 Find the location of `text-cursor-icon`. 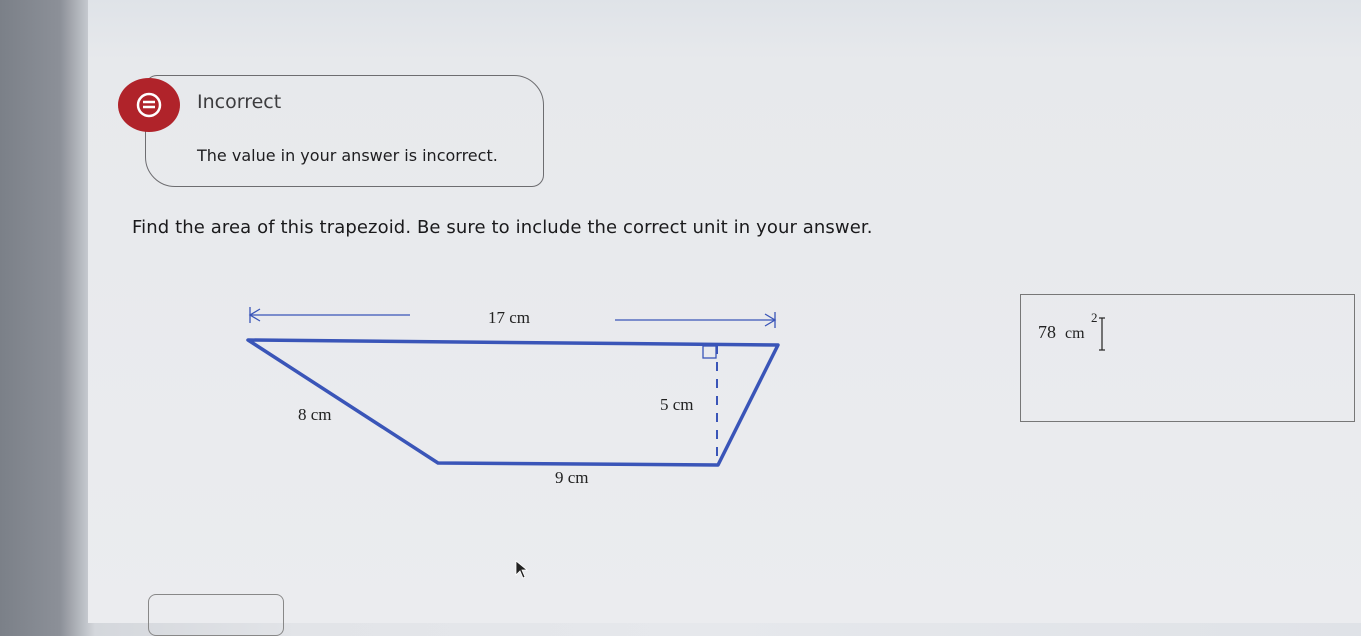

text-cursor-icon is located at coordinates (1102, 334).